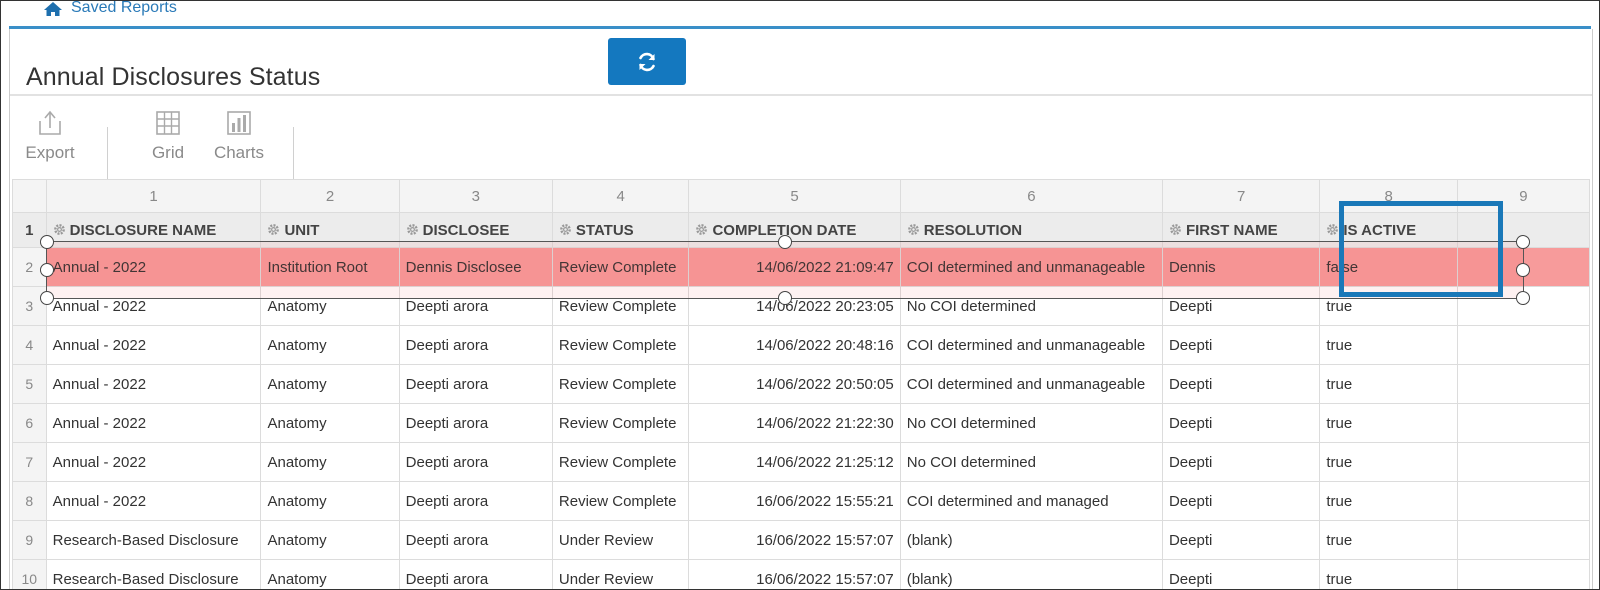  What do you see at coordinates (29, 384) in the screenshot?
I see `row-number: 5` at bounding box center [29, 384].